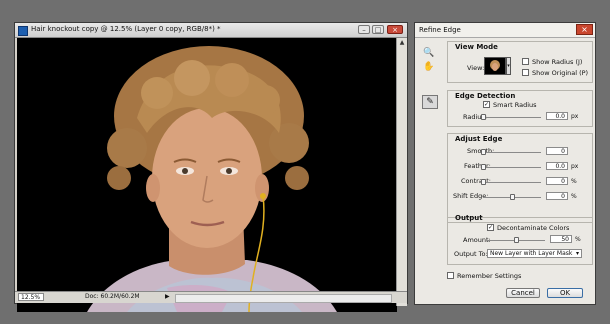  Describe the element at coordinates (525, 72) in the screenshot. I see `show-original-checkbox` at that location.